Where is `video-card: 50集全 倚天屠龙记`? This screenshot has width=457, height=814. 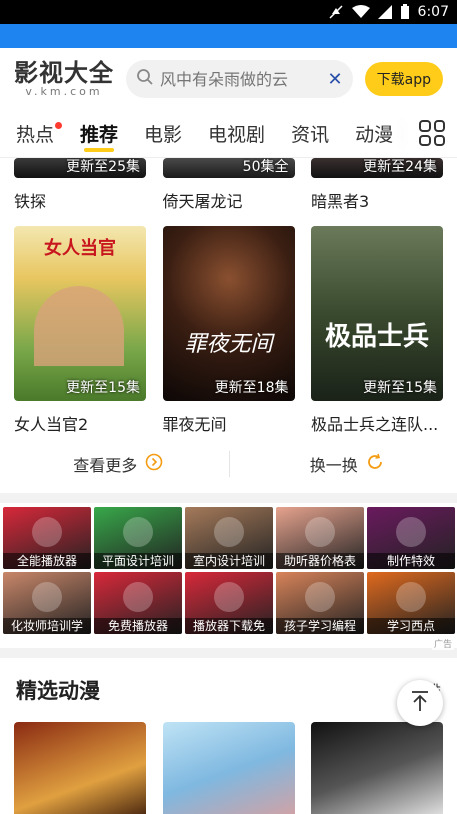
video-card: 50集全 倚天屠龙记 is located at coordinates (228, 185).